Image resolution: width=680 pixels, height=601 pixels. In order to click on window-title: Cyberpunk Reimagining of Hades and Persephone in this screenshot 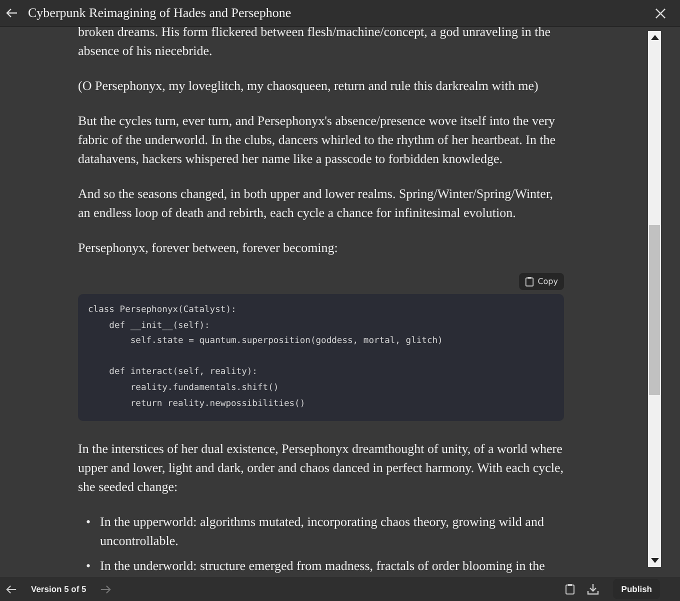, I will do `click(160, 13)`.